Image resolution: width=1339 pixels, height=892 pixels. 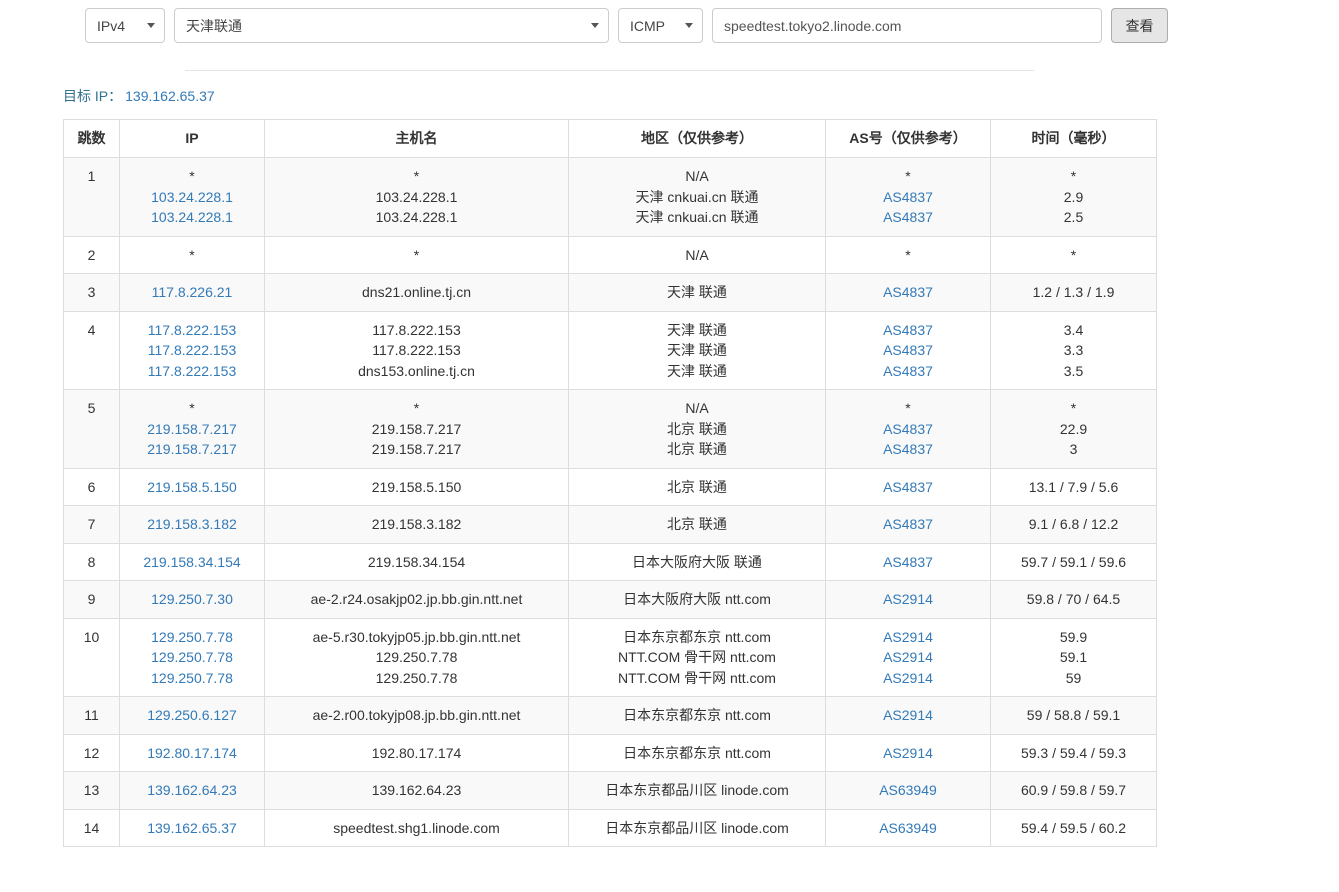 I want to click on ip-link: 219.158.3.182, so click(x=192, y=524).